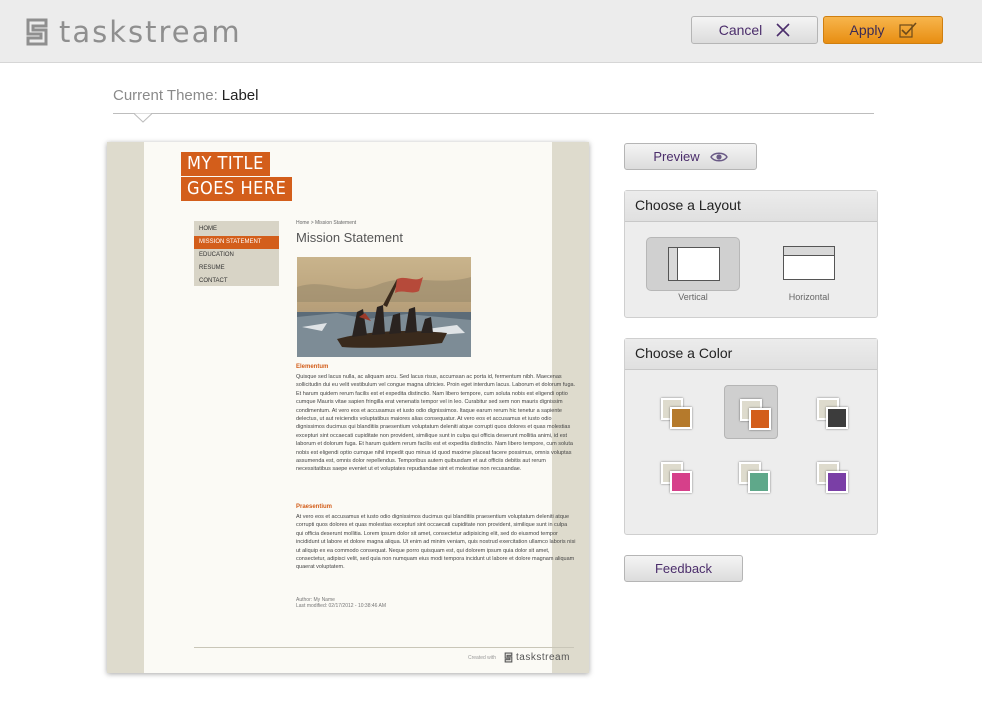  What do you see at coordinates (349, 237) in the screenshot?
I see `preview-heading: Mission Statement` at bounding box center [349, 237].